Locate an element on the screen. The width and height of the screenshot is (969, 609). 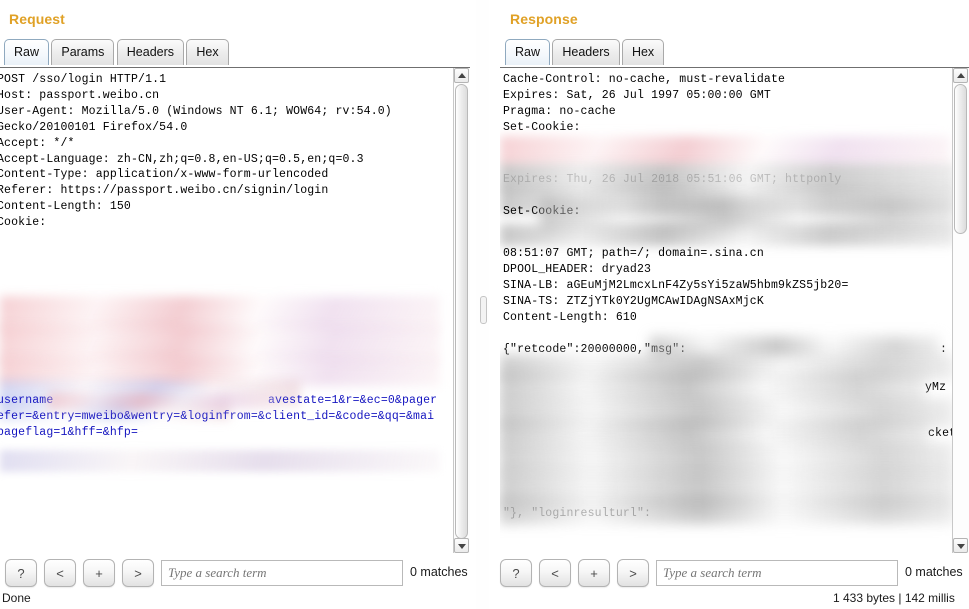
request-search-bar: ? < + > 0 matches is located at coordinates (236, 574).